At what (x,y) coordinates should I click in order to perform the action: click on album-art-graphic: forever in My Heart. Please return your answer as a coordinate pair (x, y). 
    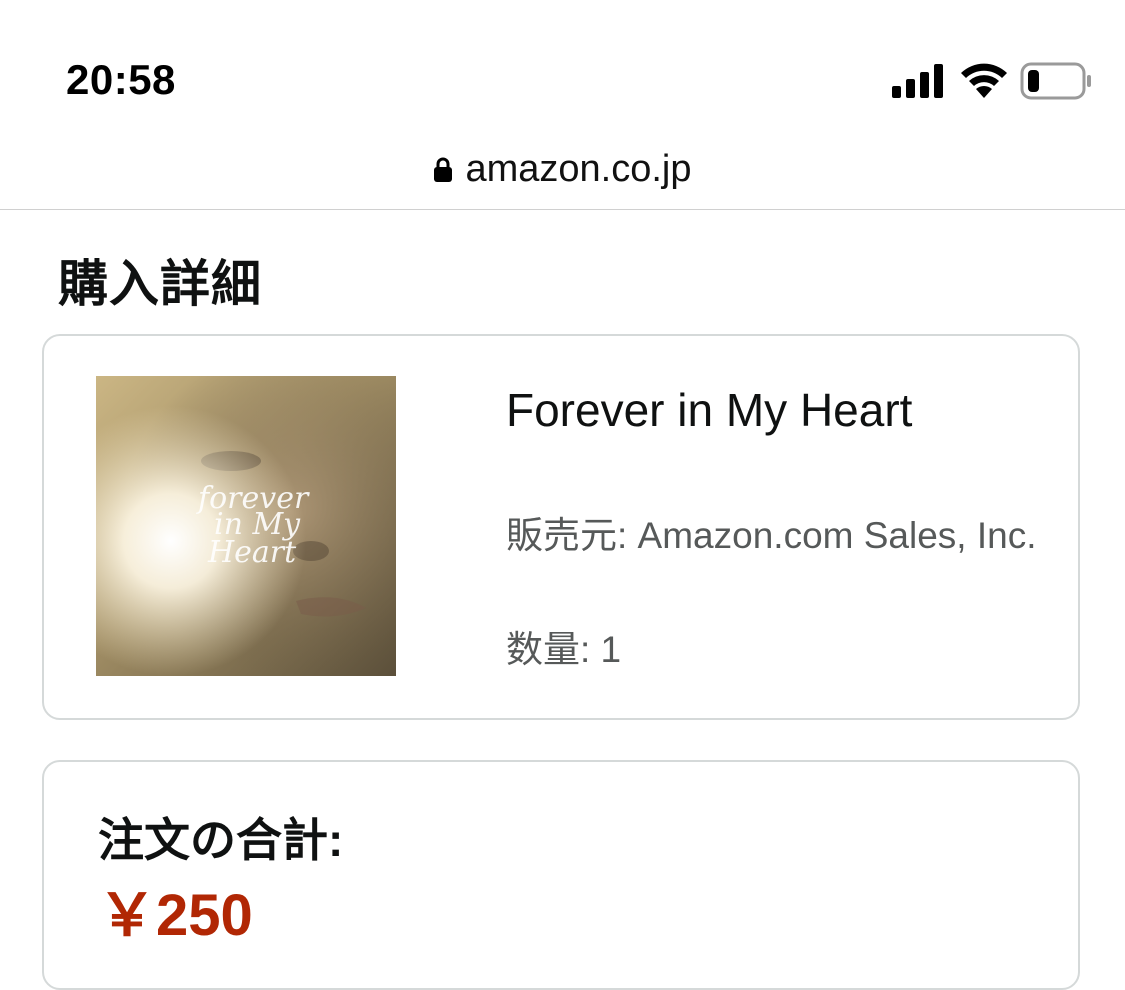
    Looking at the image, I should click on (246, 526).